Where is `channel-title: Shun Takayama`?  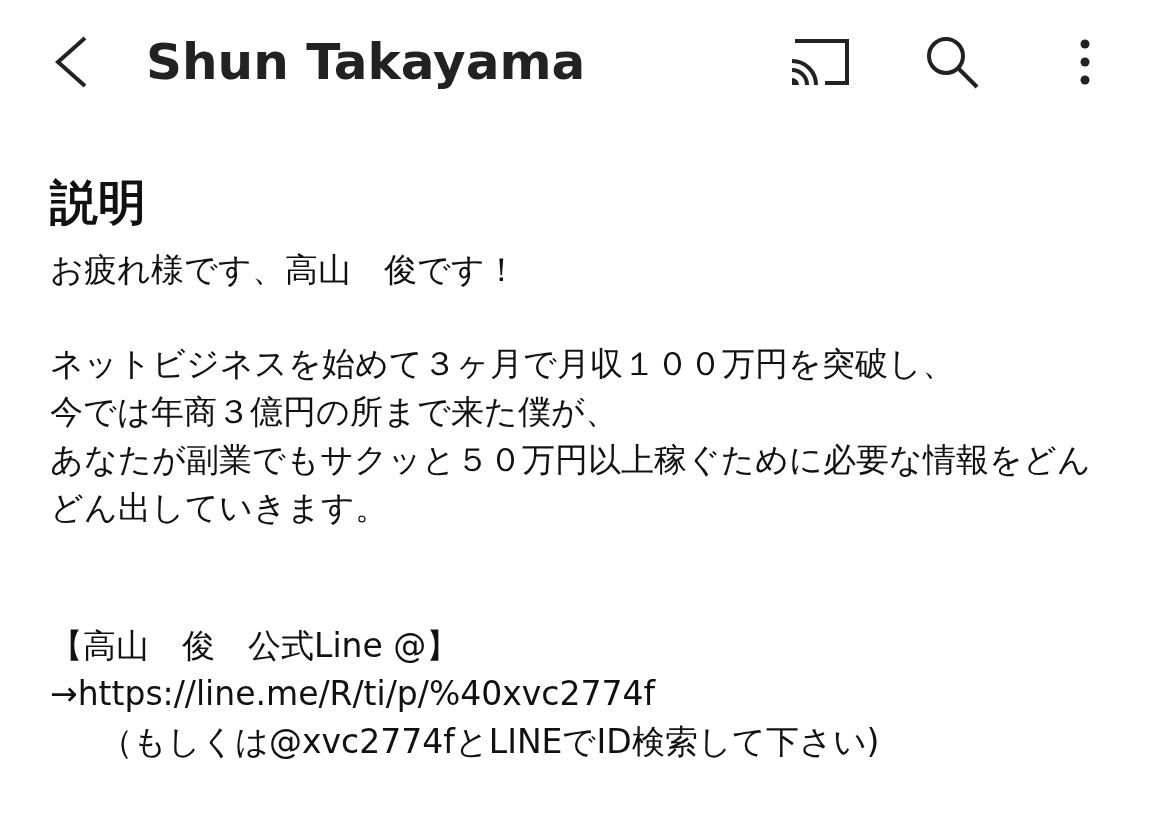
channel-title: Shun Takayama is located at coordinates (366, 62).